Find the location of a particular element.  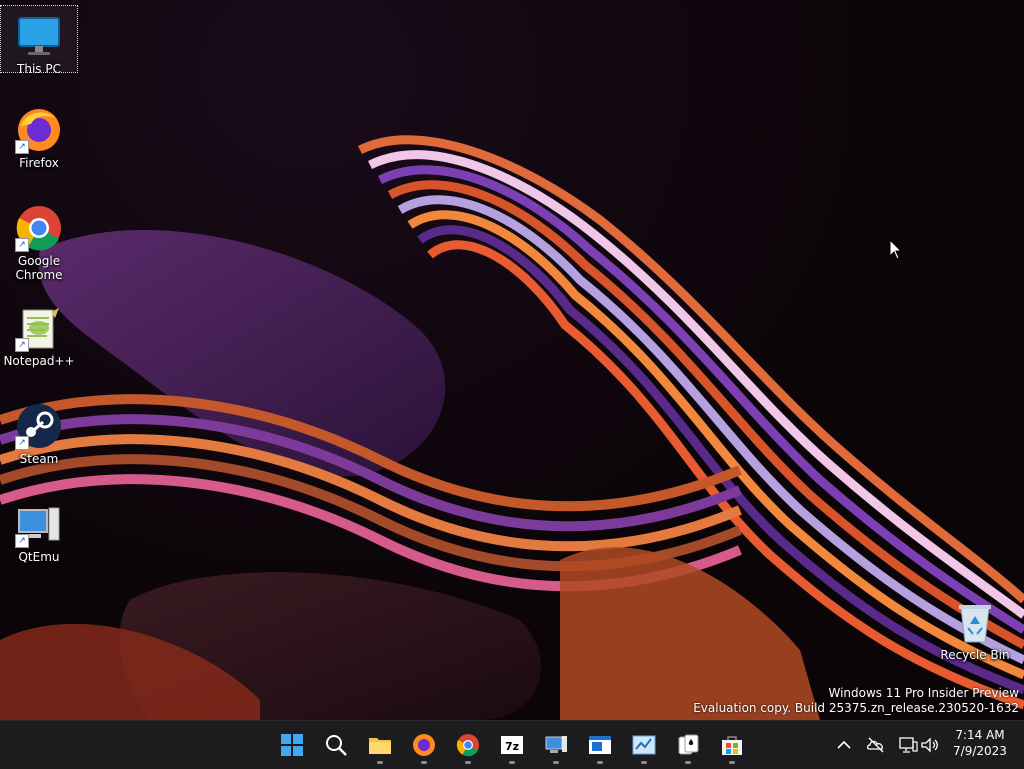

steam-icon: ↗ is located at coordinates (39, 426).